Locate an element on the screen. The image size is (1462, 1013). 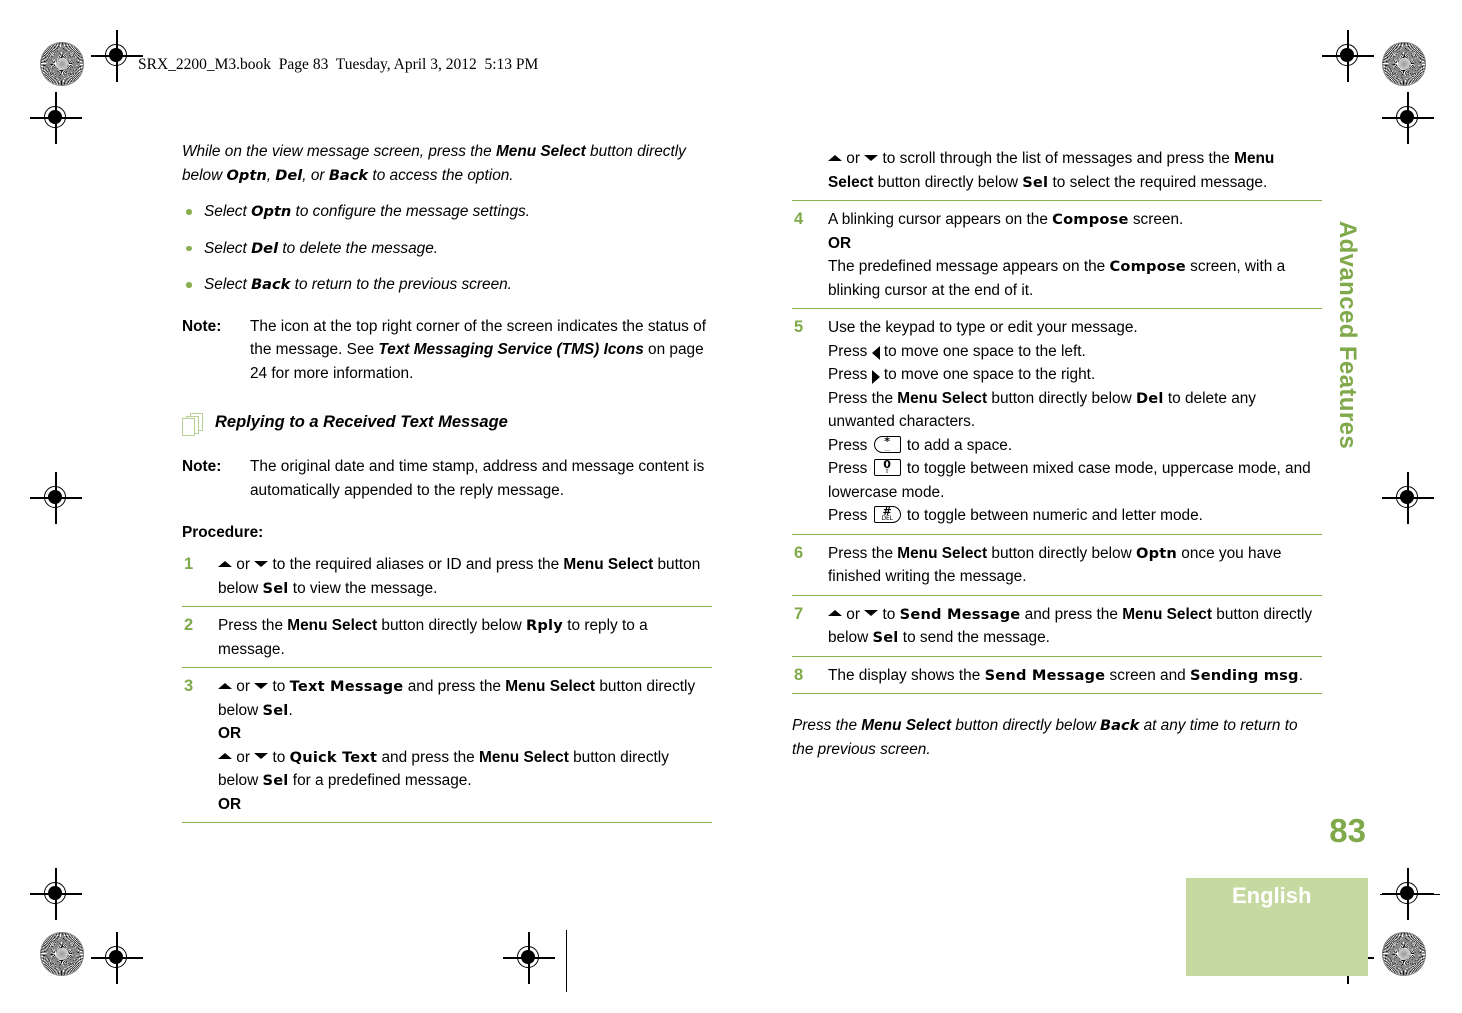
intro-del: Del is located at coordinates (289, 175).